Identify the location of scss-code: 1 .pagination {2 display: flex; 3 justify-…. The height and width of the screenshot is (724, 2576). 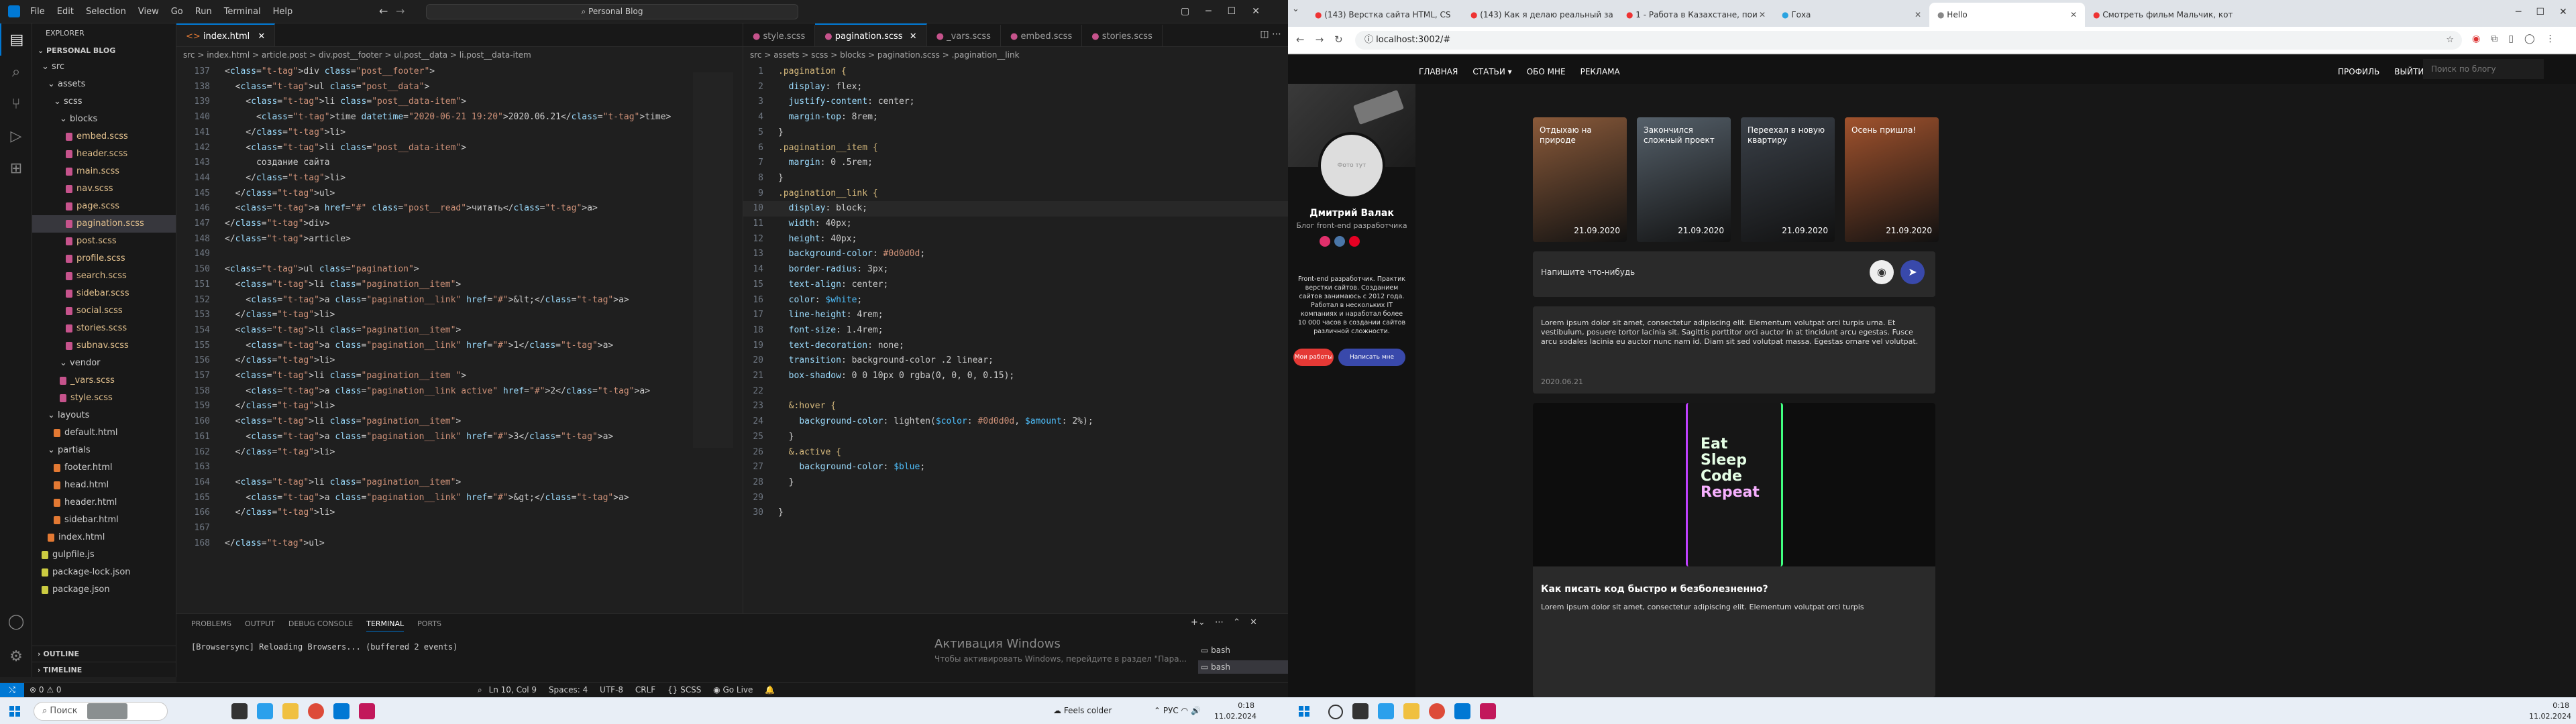
(1015, 292).